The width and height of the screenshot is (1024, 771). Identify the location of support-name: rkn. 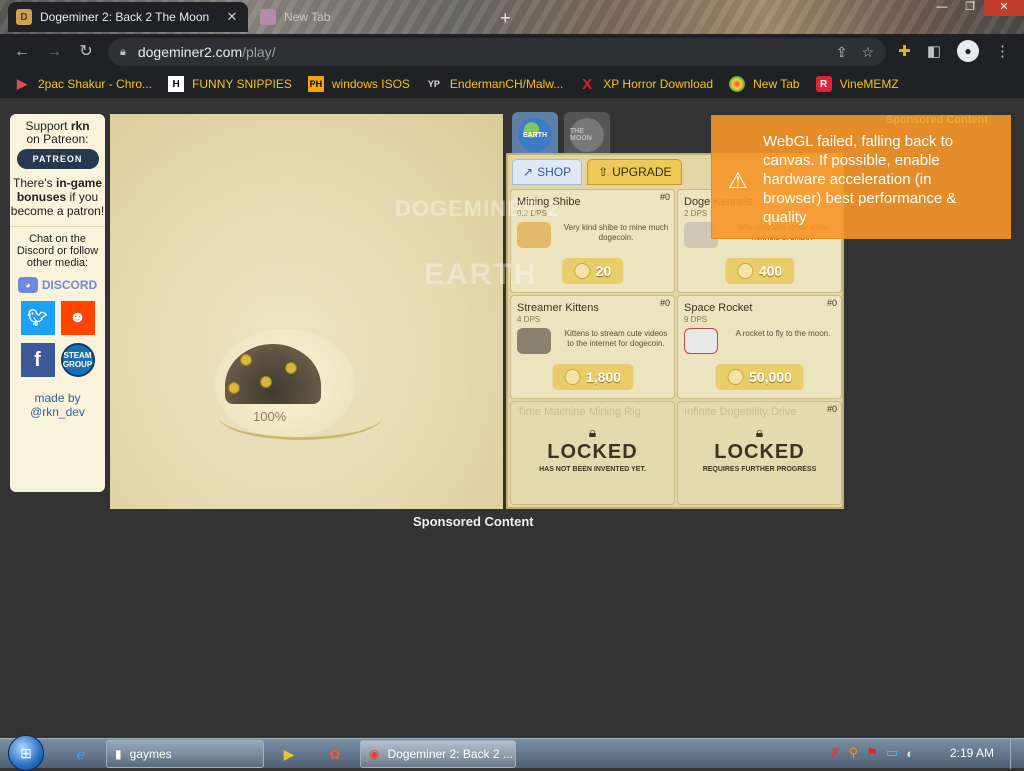
(80, 126).